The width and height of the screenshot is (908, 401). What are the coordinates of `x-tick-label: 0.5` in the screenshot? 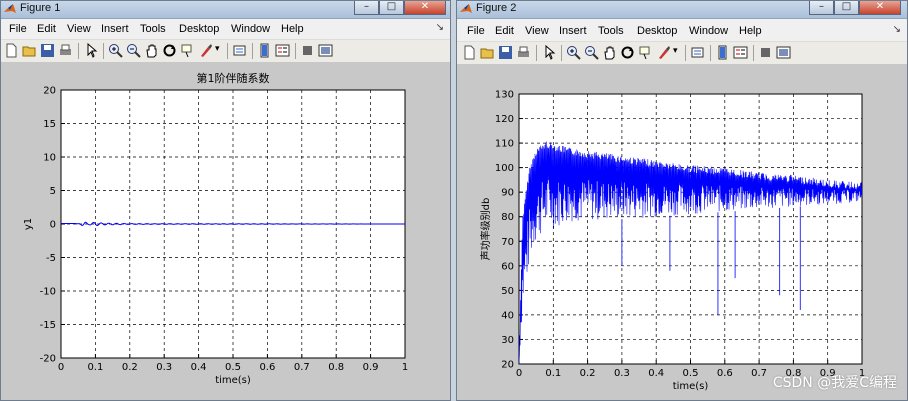 It's located at (233, 367).